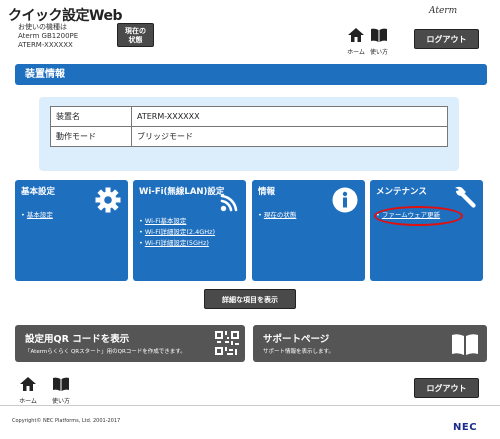 Image resolution: width=500 pixels, height=439 pixels. I want to click on nec-logo: NEC, so click(465, 427).